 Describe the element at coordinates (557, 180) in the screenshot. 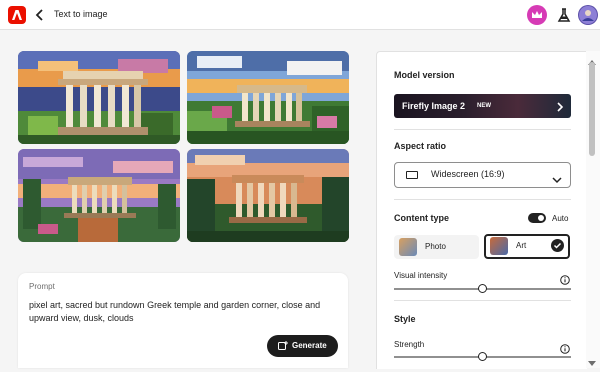

I see `chevron-down-icon` at that location.